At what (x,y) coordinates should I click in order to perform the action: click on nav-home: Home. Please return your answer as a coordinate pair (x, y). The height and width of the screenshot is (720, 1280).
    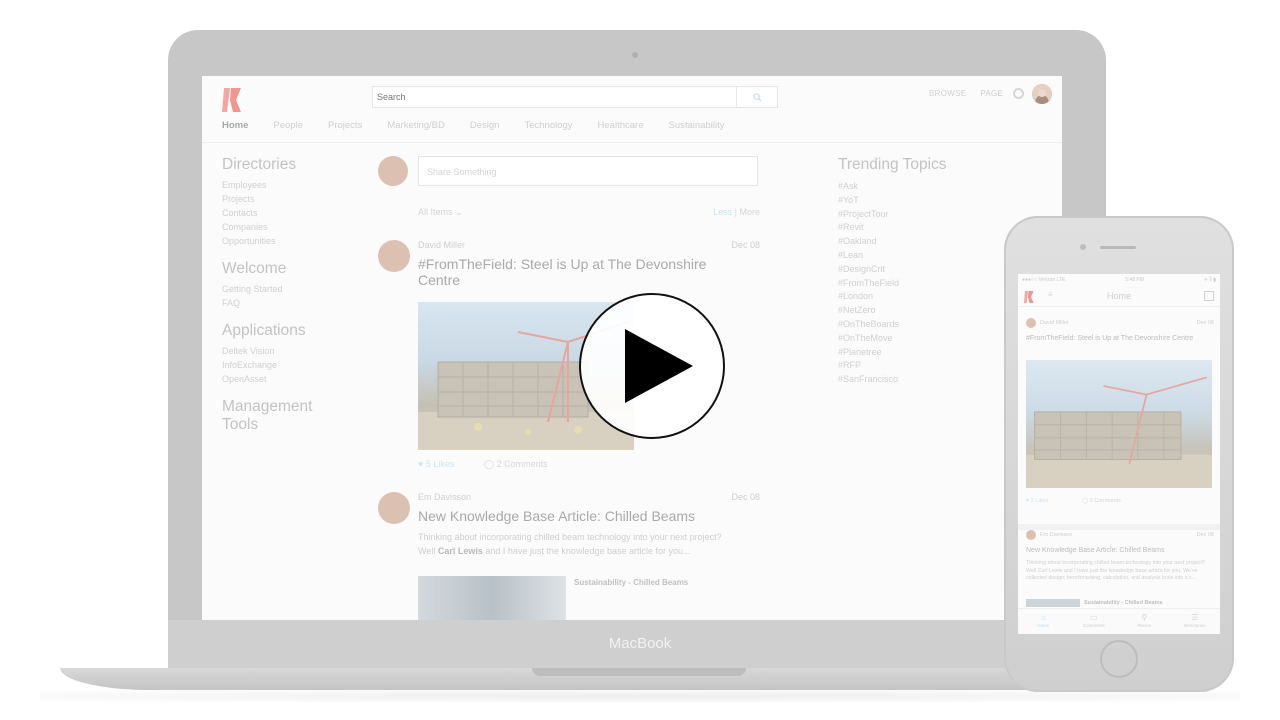
    Looking at the image, I should click on (235, 125).